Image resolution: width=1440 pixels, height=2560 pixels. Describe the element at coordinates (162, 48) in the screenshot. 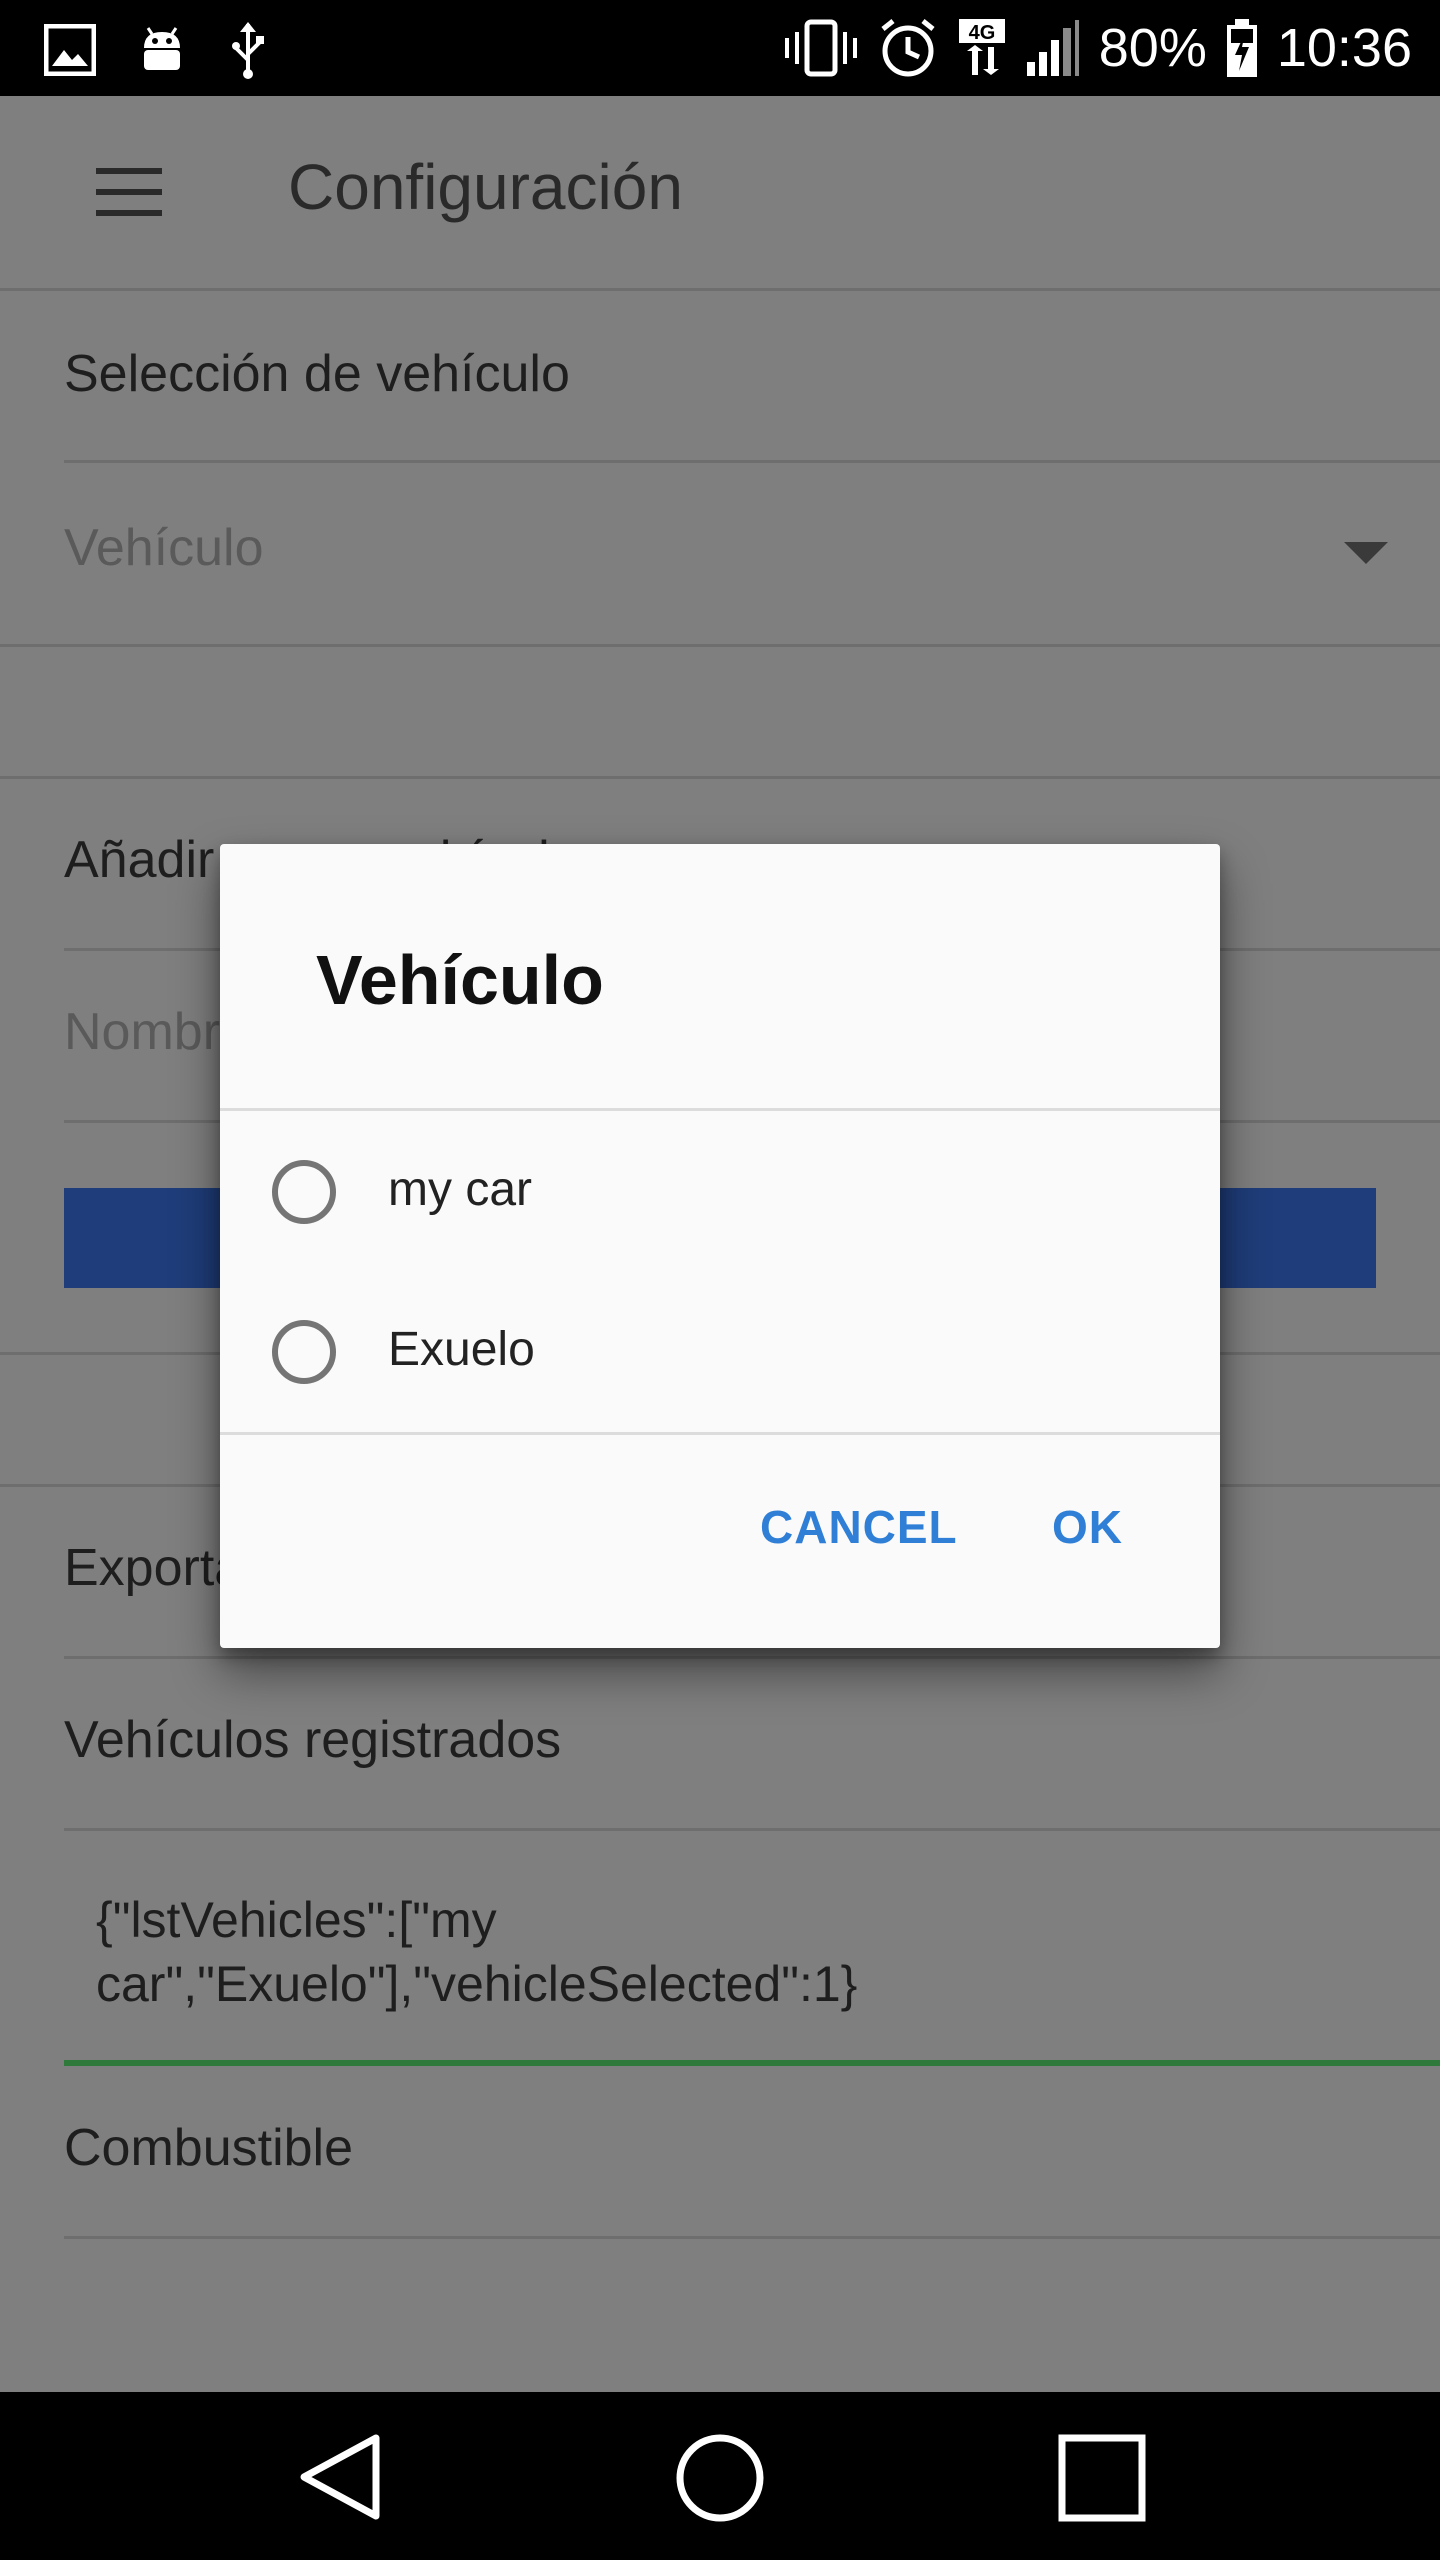

I see `android-icon` at that location.